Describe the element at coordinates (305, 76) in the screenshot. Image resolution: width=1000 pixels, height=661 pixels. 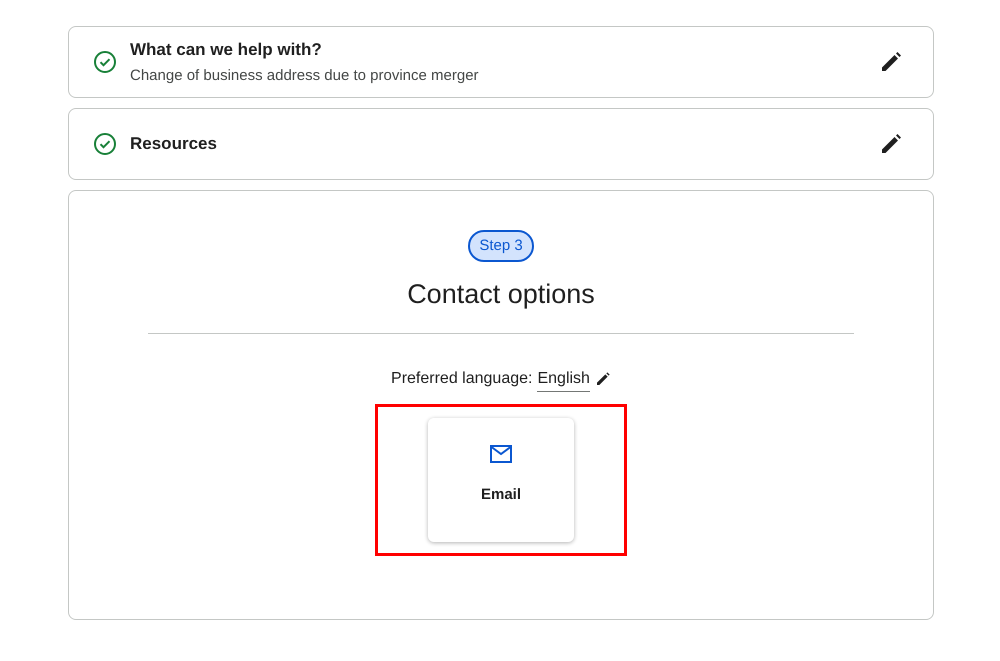
I see `step-summary: Change of business address due to province merger` at that location.